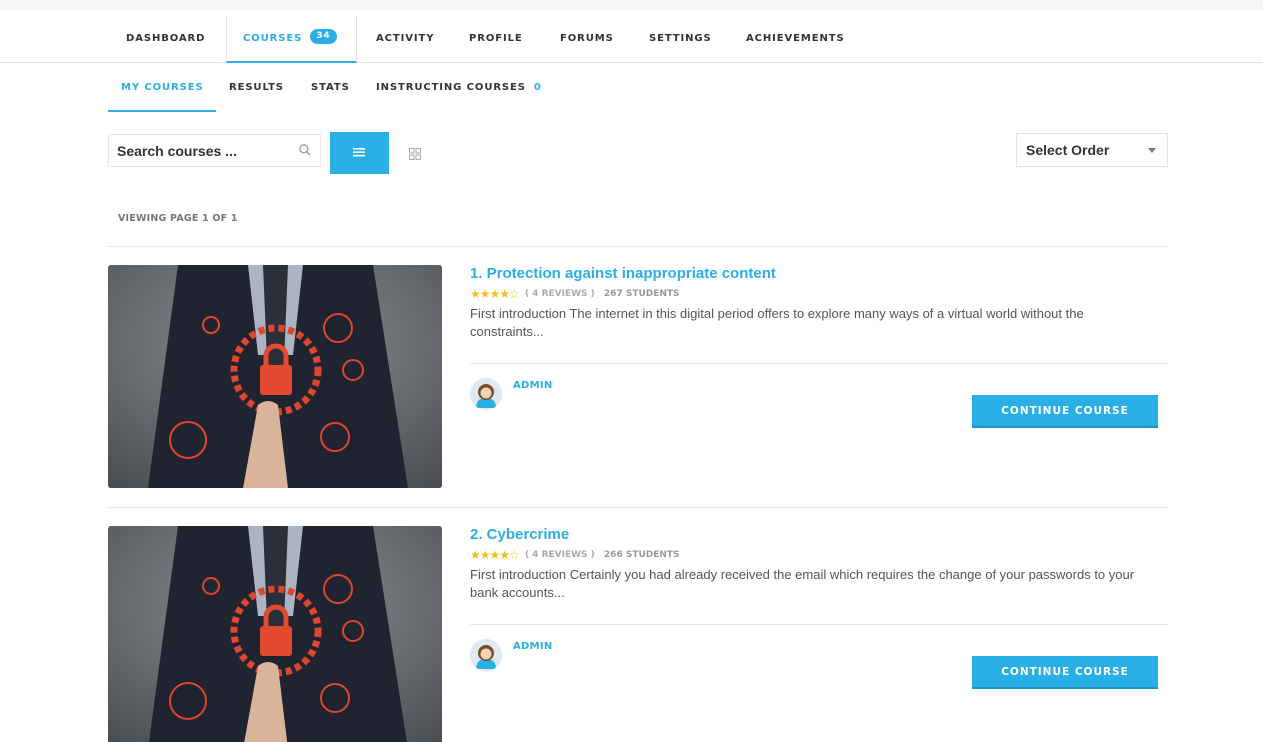  What do you see at coordinates (641, 555) in the screenshot?
I see `students-count: 266 STUDENTS` at bounding box center [641, 555].